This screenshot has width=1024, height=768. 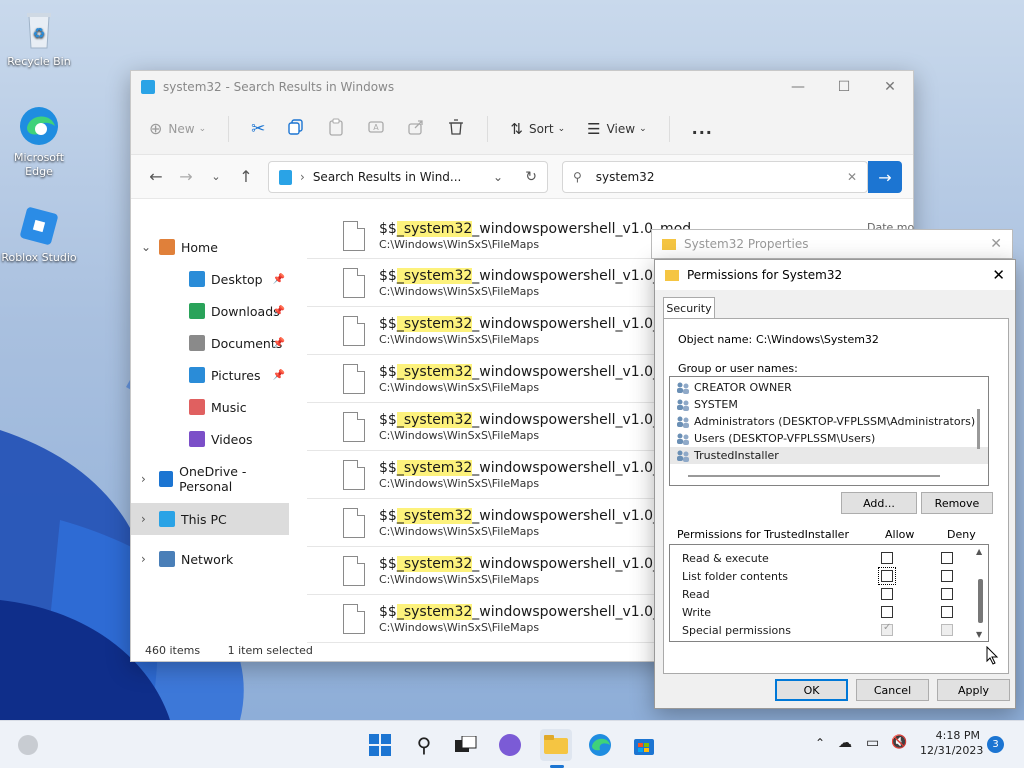 I want to click on user-group-icon, so click(x=683, y=422).